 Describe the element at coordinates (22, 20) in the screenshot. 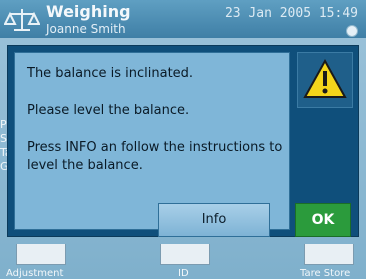

I see `balance-scale-icon` at that location.